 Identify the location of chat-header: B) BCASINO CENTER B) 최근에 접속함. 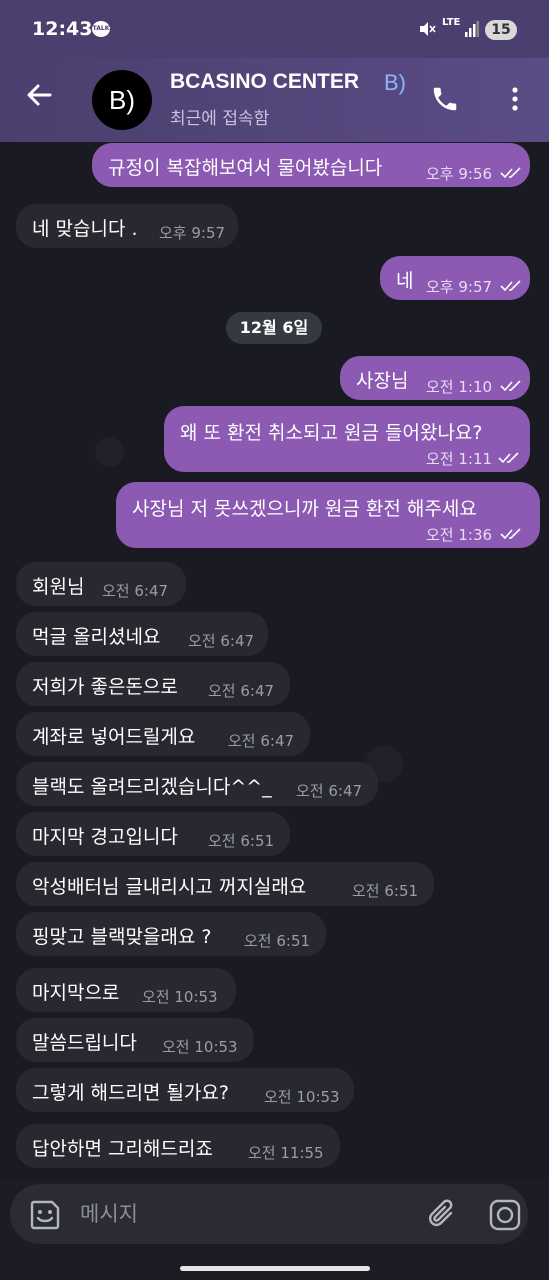
(274, 100).